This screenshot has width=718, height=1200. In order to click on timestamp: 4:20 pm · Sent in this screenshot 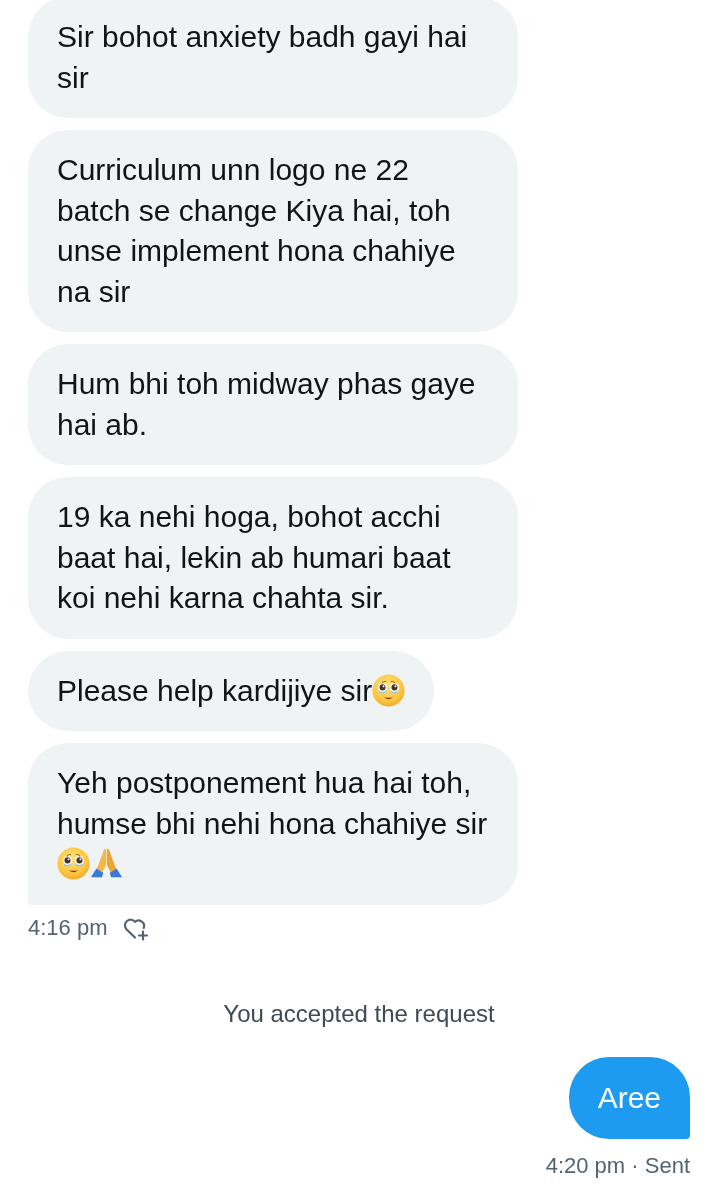, I will do `click(617, 1166)`.